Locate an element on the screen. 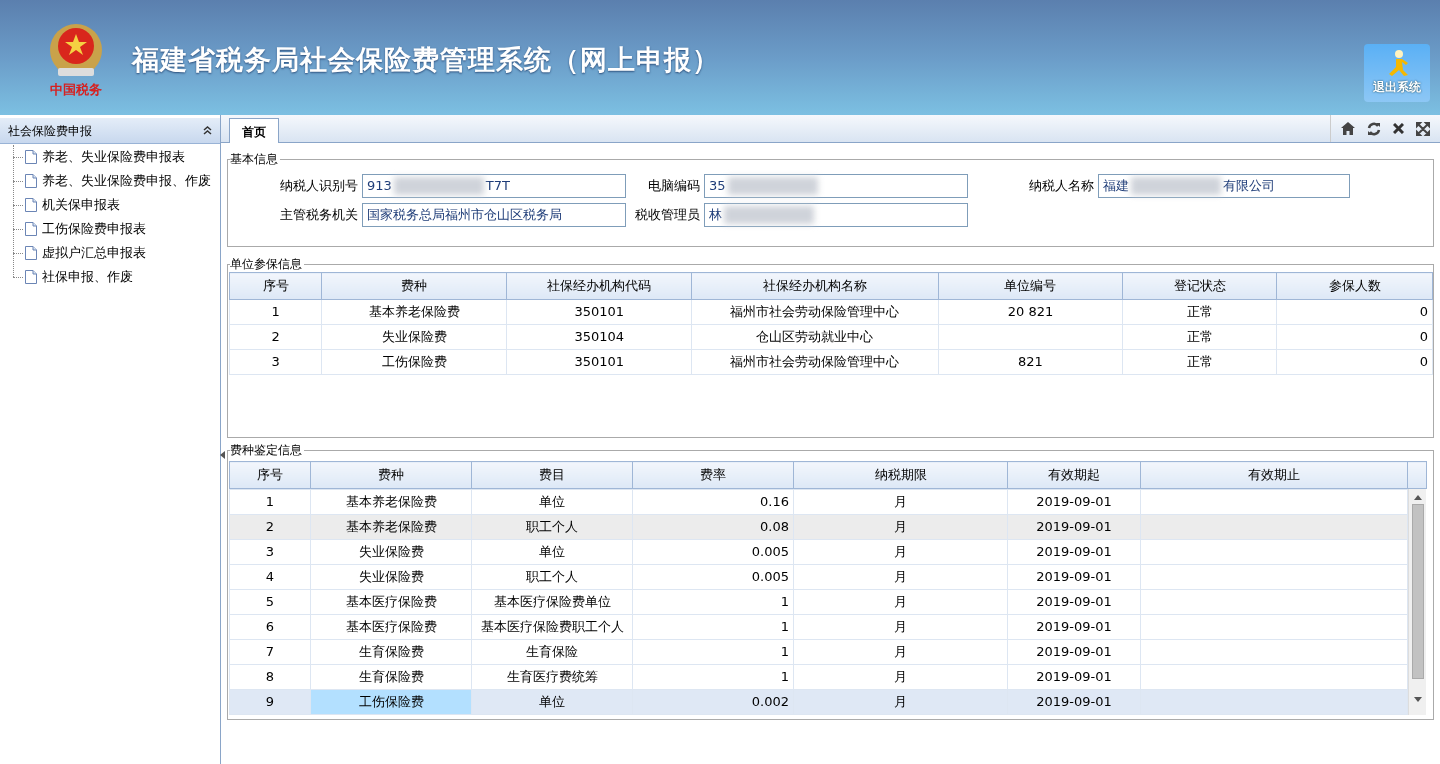 Image resolution: width=1440 pixels, height=764 pixels. column-header: 有效期起 is located at coordinates (1074, 475).